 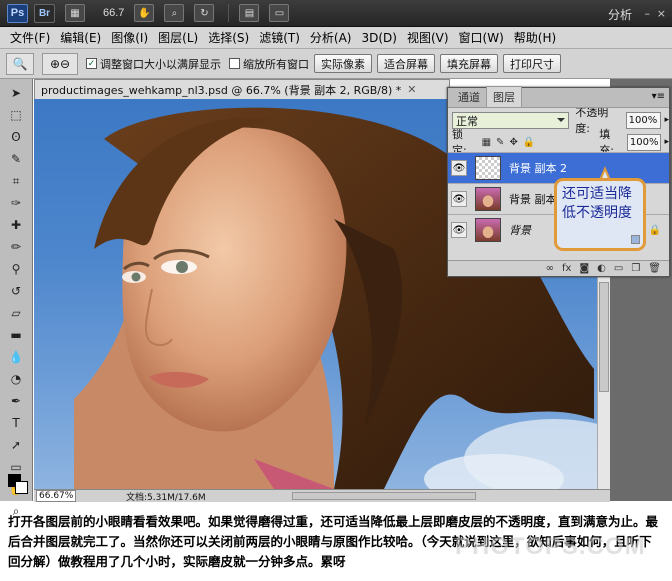 What do you see at coordinates (144, 13) in the screenshot?
I see `hand-icon: ✋` at bounding box center [144, 13].